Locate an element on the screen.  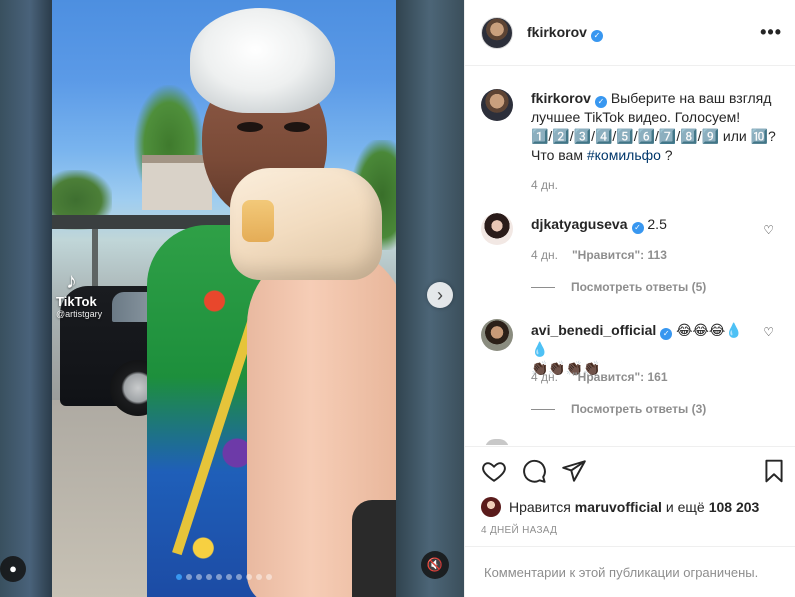
liked-by-count: 108 203 is located at coordinates (734, 507).